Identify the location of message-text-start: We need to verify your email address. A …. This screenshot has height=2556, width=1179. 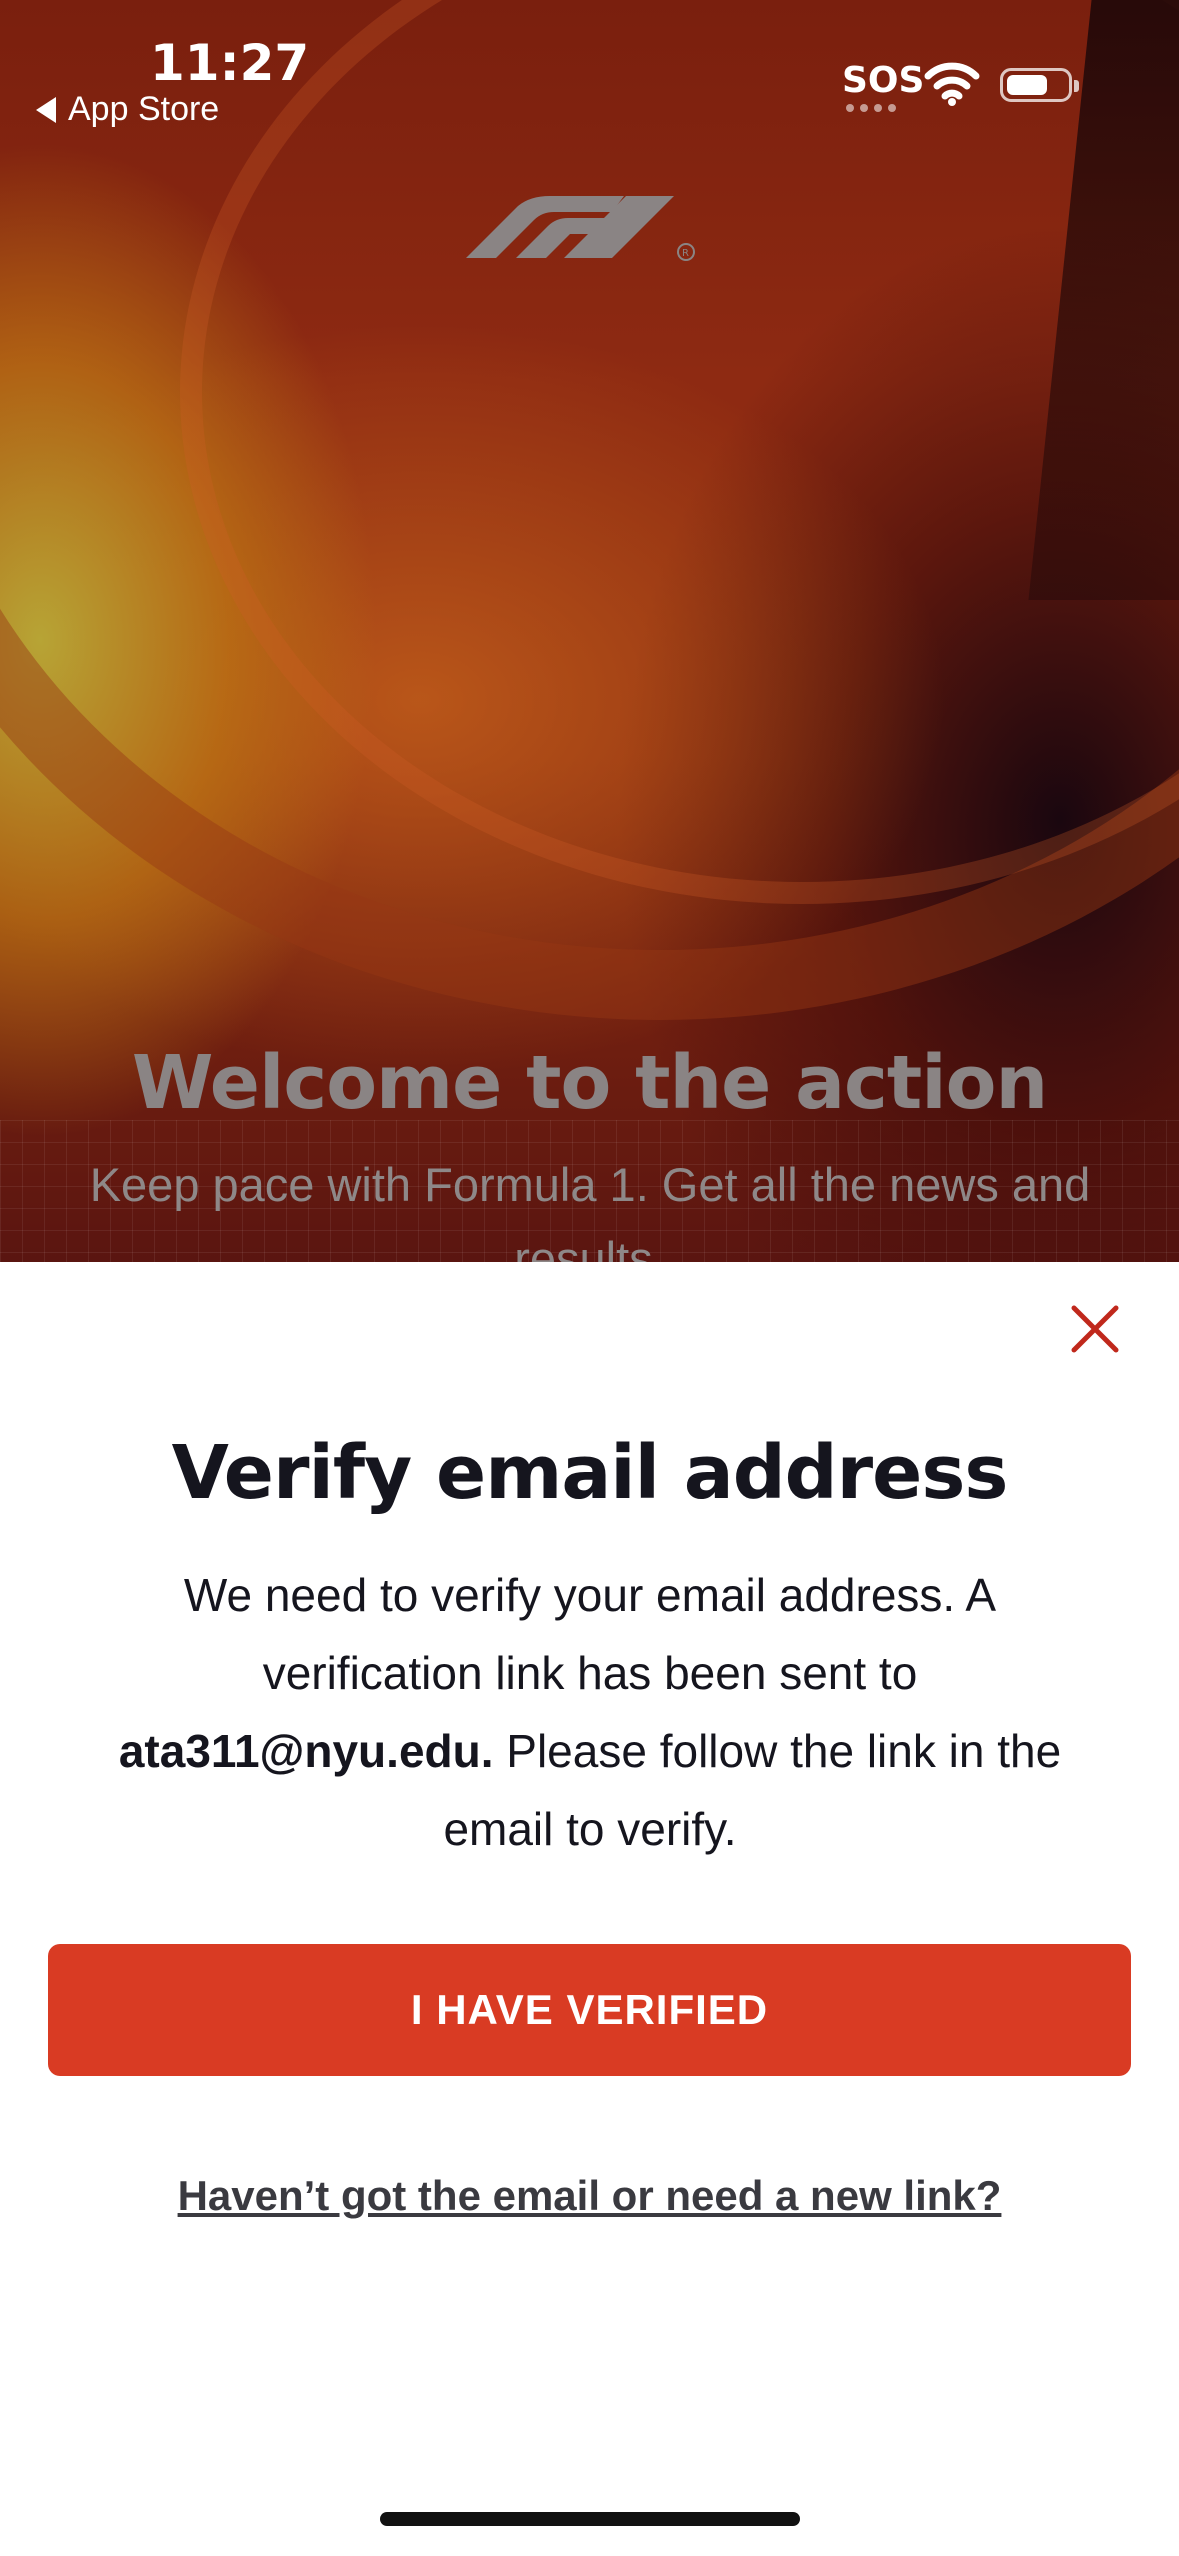
(590, 1634).